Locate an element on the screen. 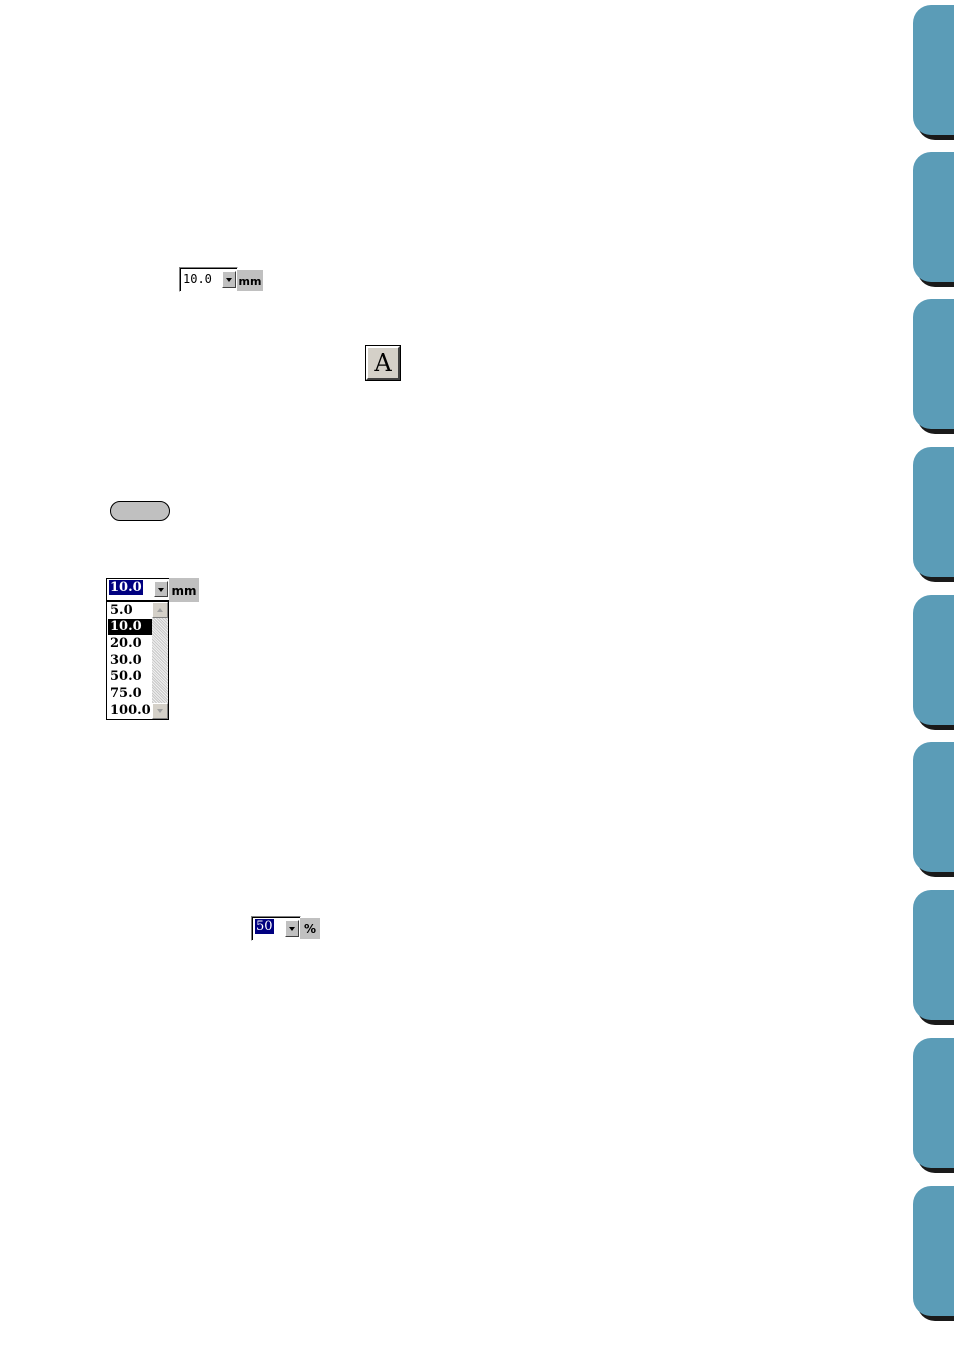  scroll-down-button is located at coordinates (160, 711).